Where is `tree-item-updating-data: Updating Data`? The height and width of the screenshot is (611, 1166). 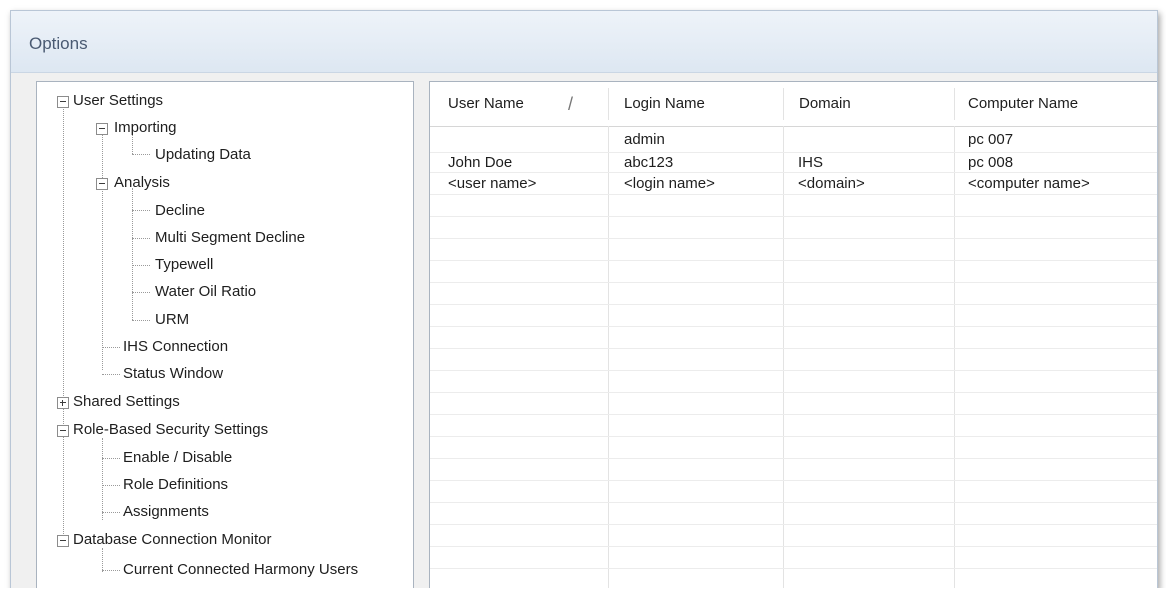
tree-item-updating-data: Updating Data is located at coordinates (203, 155).